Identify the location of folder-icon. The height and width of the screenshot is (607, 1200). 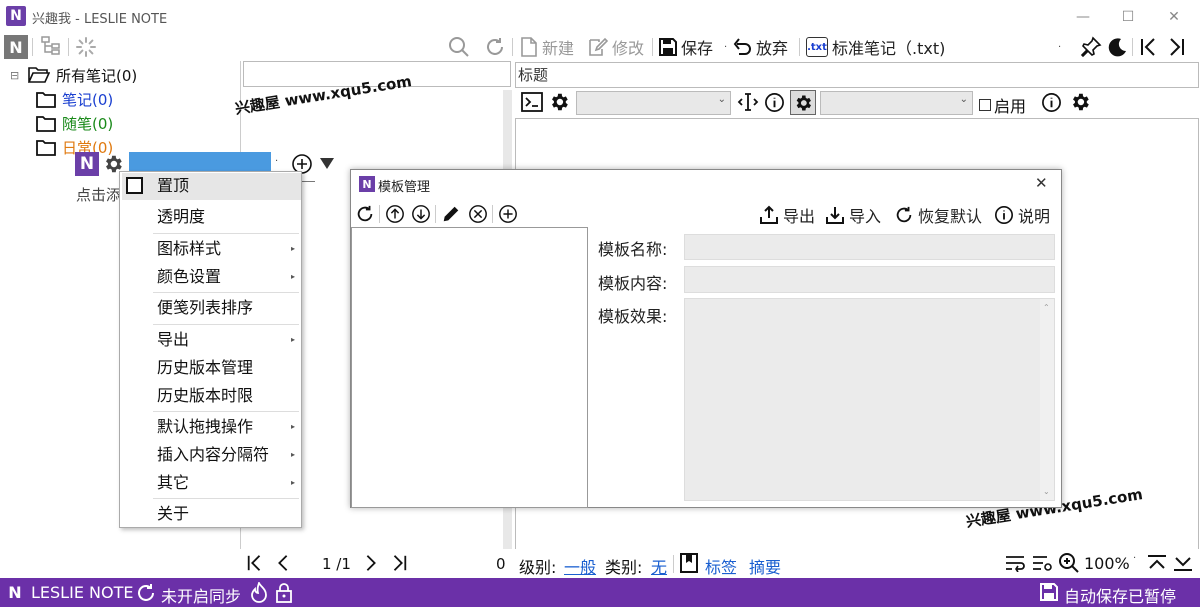
(46, 147).